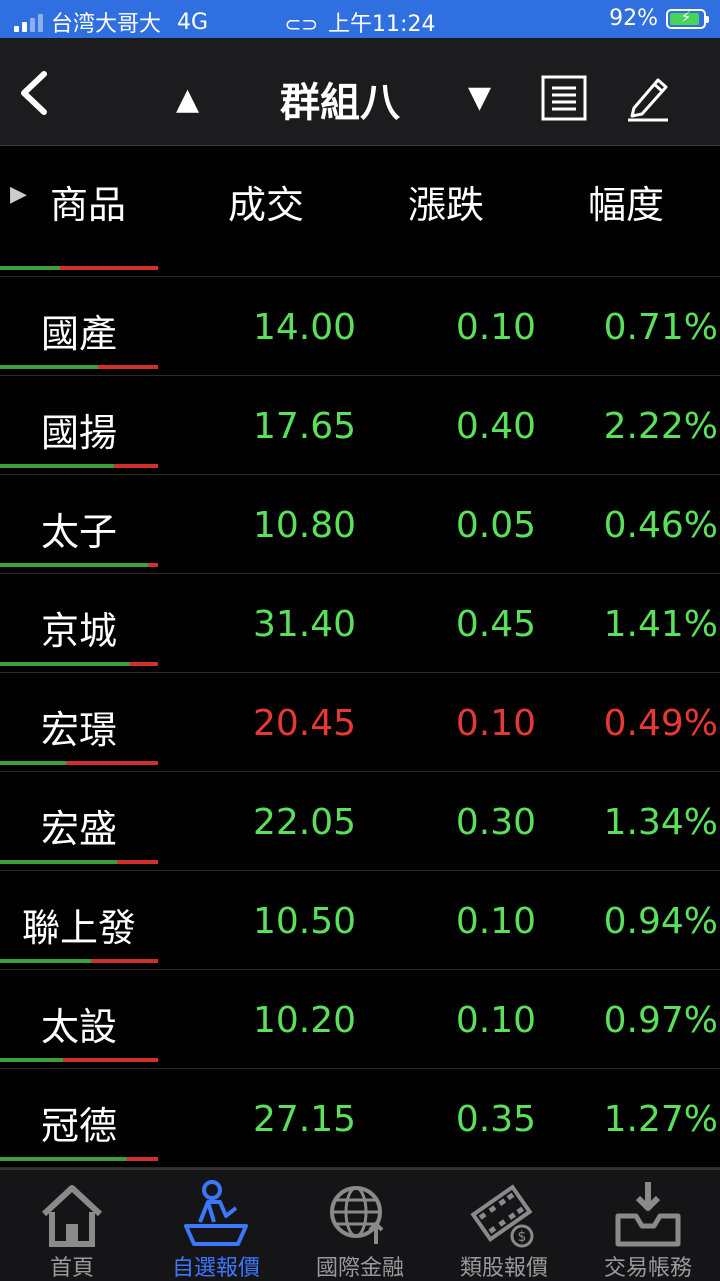  Describe the element at coordinates (304, 426) in the screenshot. I see `trade-price: 17.65` at that location.